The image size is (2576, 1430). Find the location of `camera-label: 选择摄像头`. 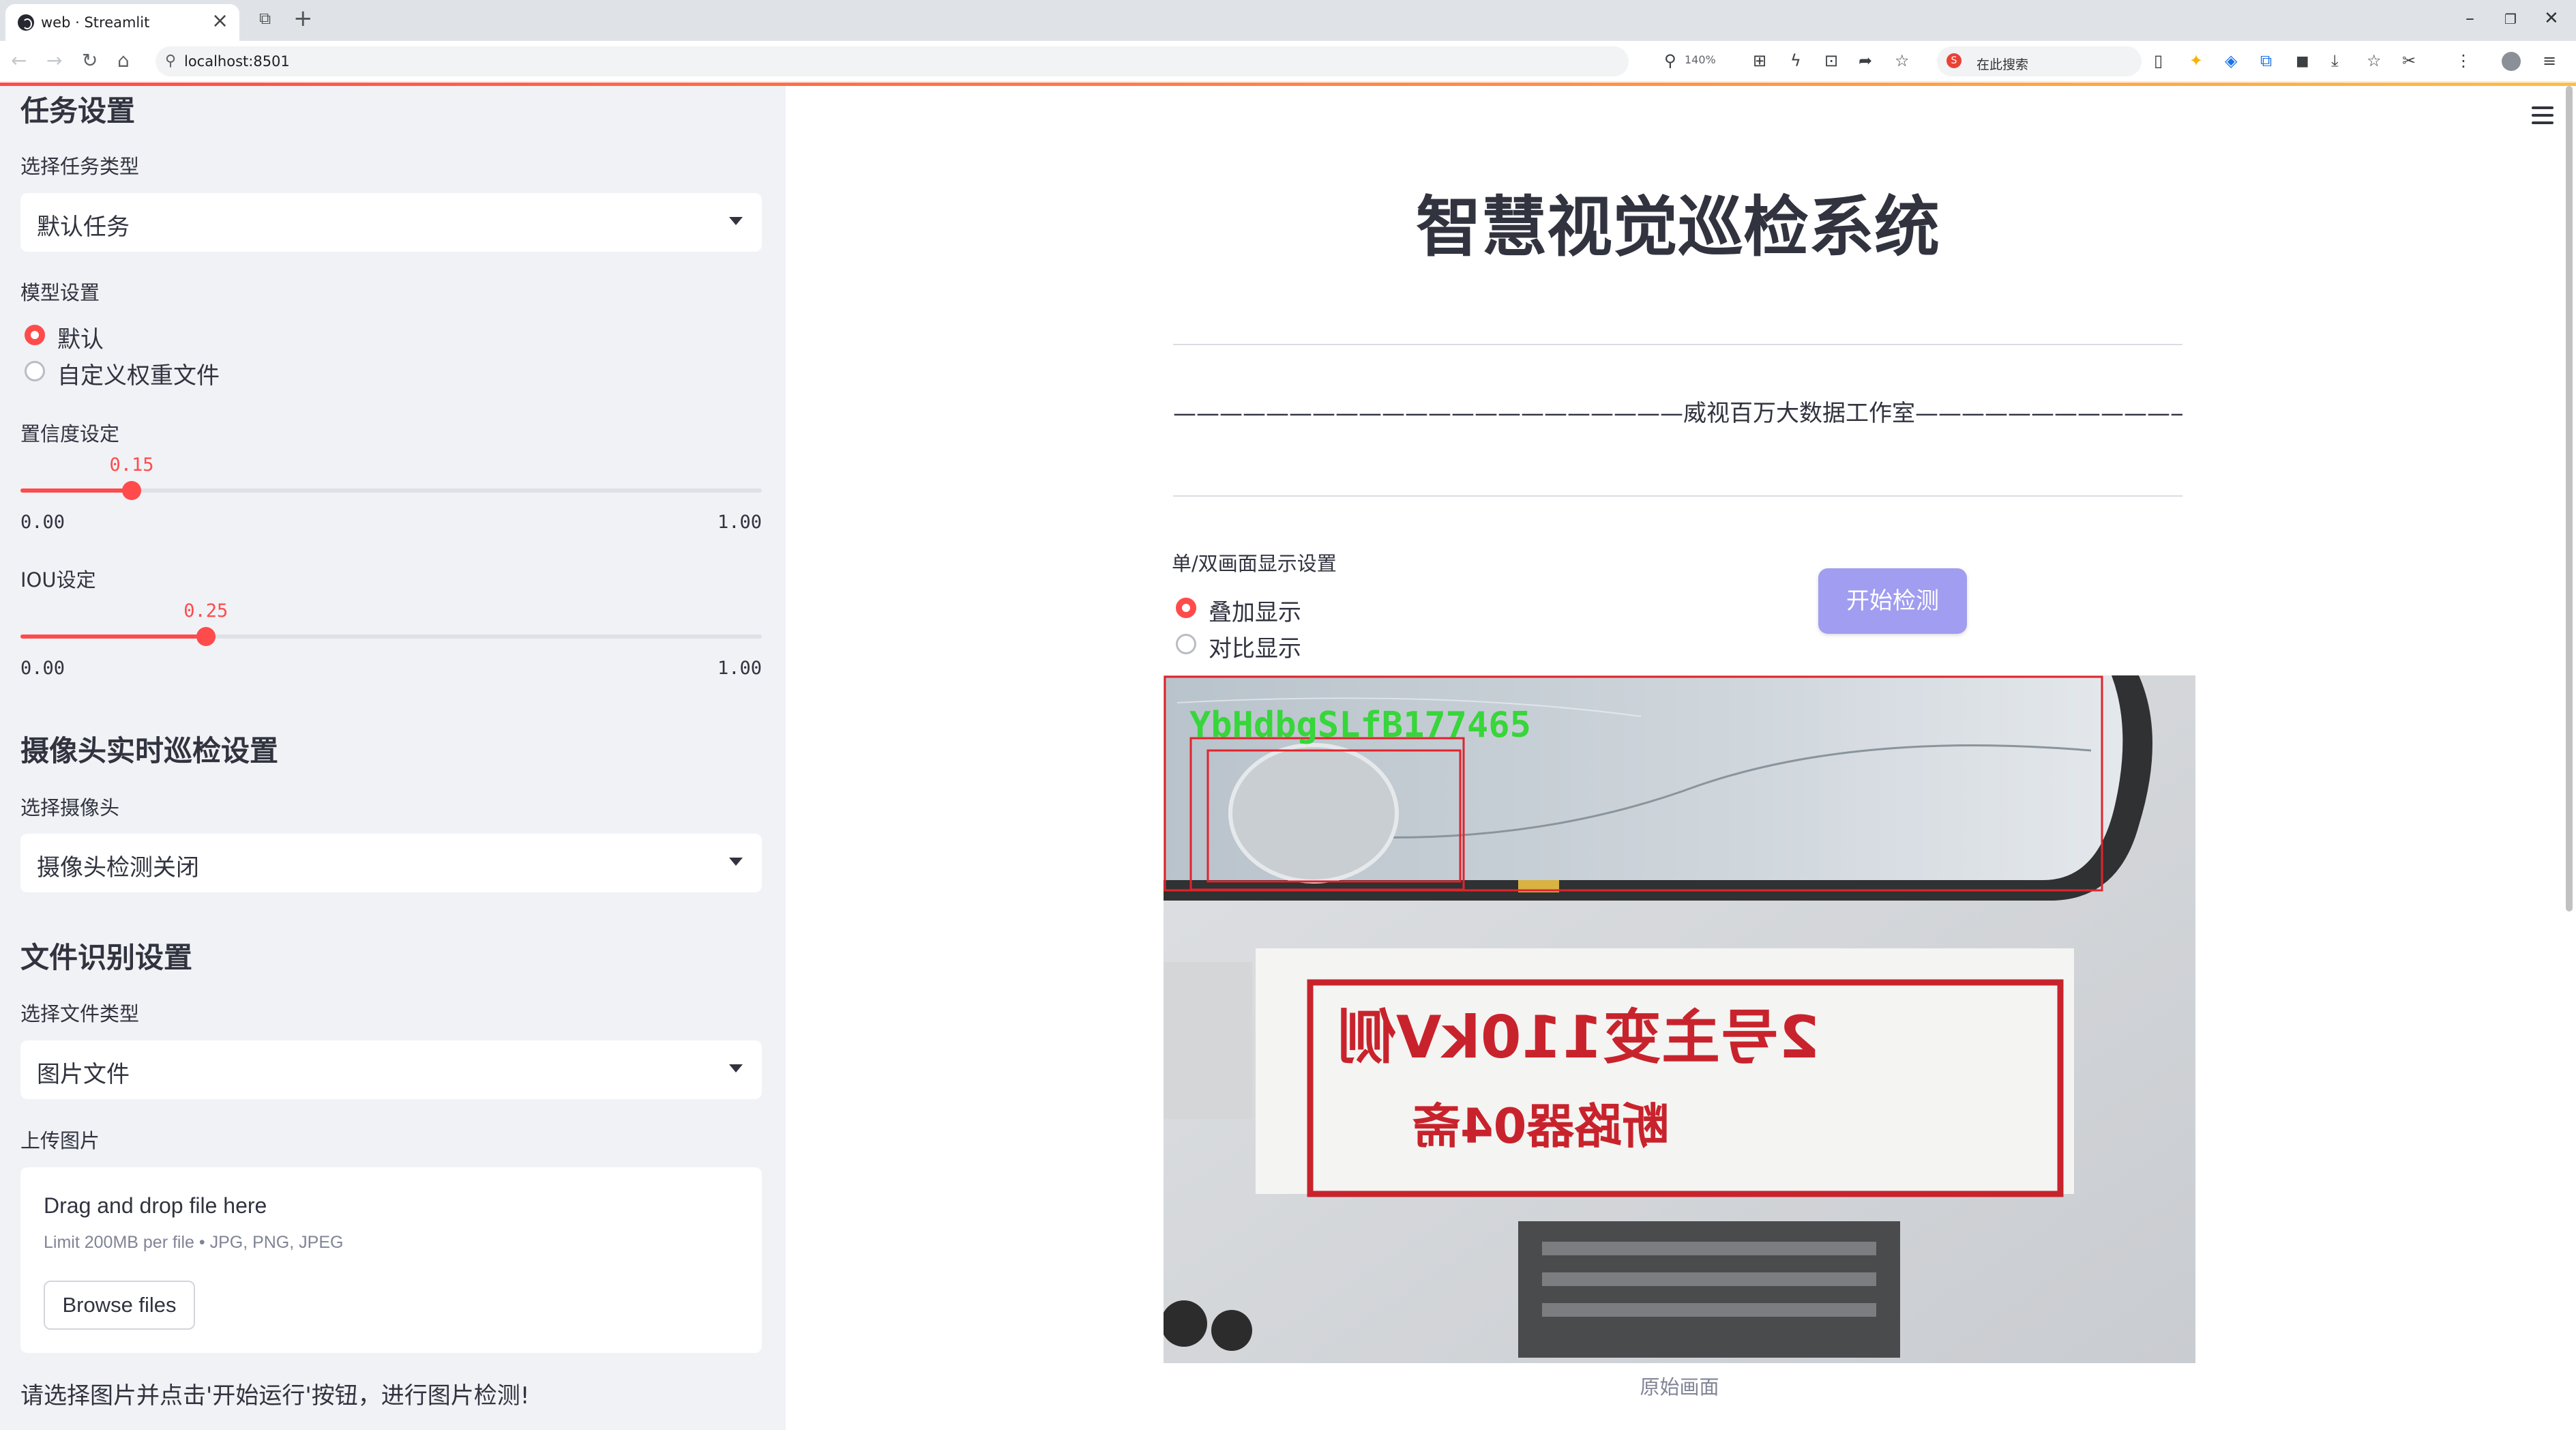

camera-label: 选择摄像头 is located at coordinates (70, 808).